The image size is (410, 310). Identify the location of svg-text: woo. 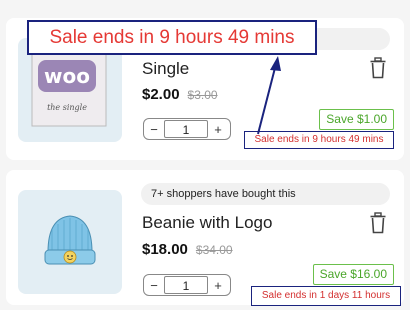
(67, 76).